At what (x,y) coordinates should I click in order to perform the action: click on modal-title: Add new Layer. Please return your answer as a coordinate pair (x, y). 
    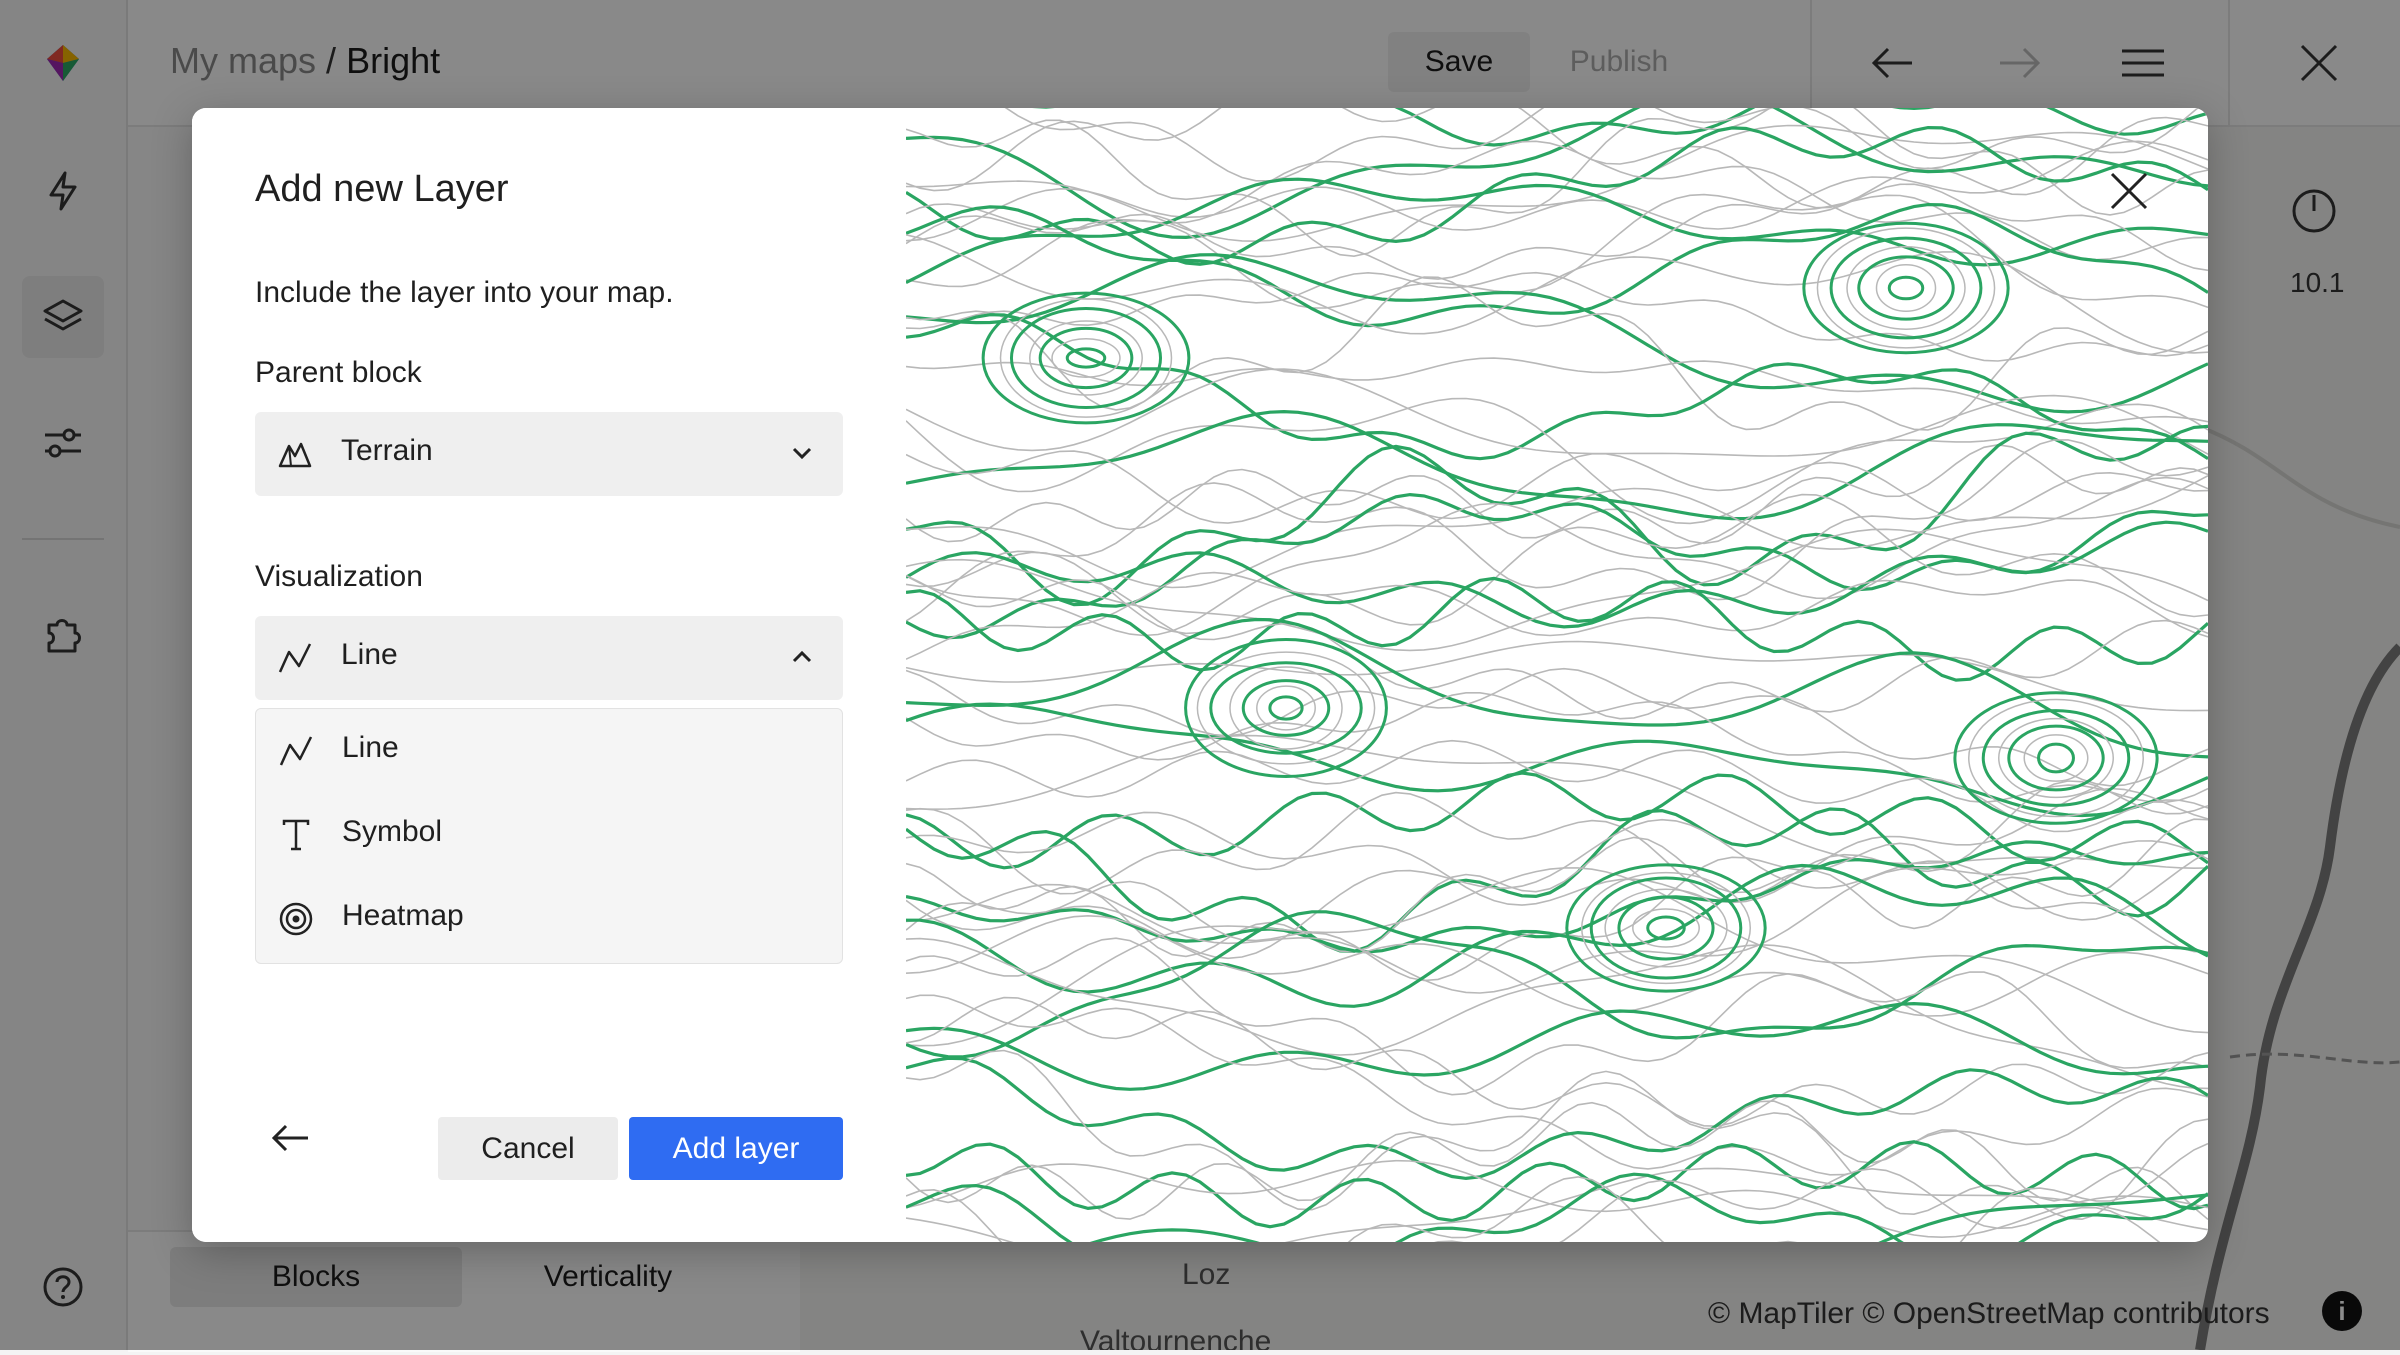
    Looking at the image, I should click on (382, 189).